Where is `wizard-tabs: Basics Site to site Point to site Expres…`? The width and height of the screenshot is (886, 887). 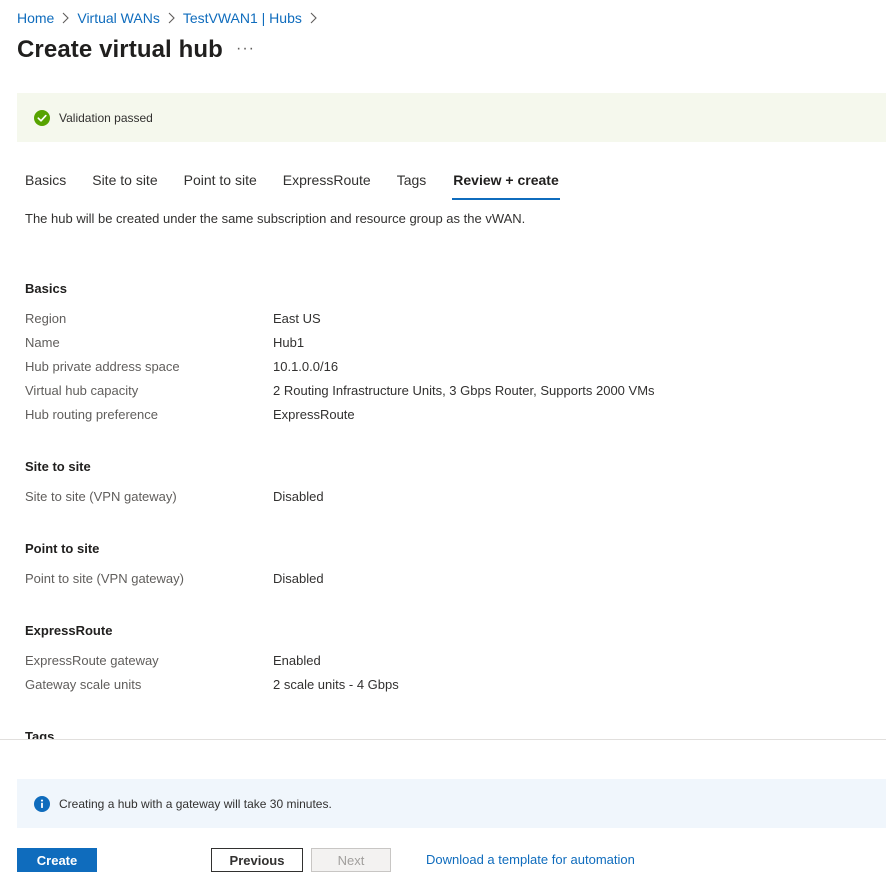
wizard-tabs: Basics Site to site Point to site Expres… is located at coordinates (305, 186).